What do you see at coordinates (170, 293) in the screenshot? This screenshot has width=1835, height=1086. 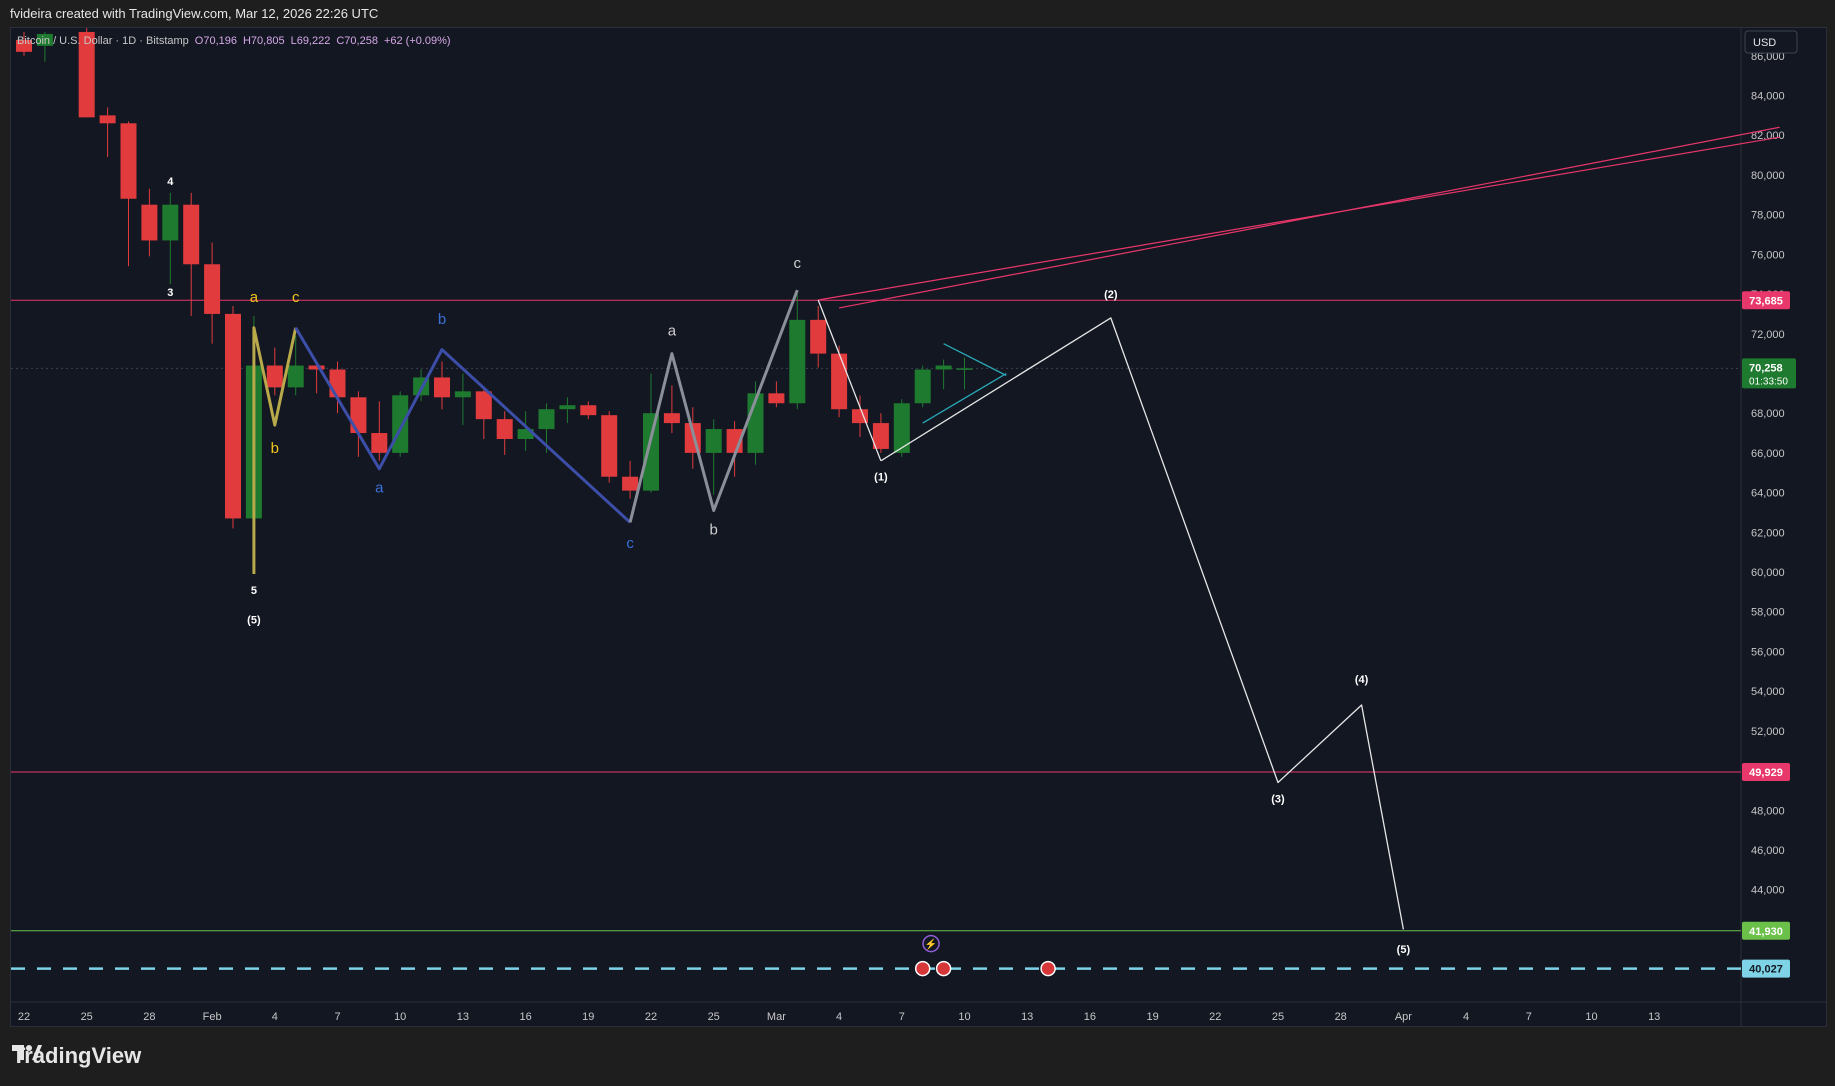 I see `wave-label: 3` at bounding box center [170, 293].